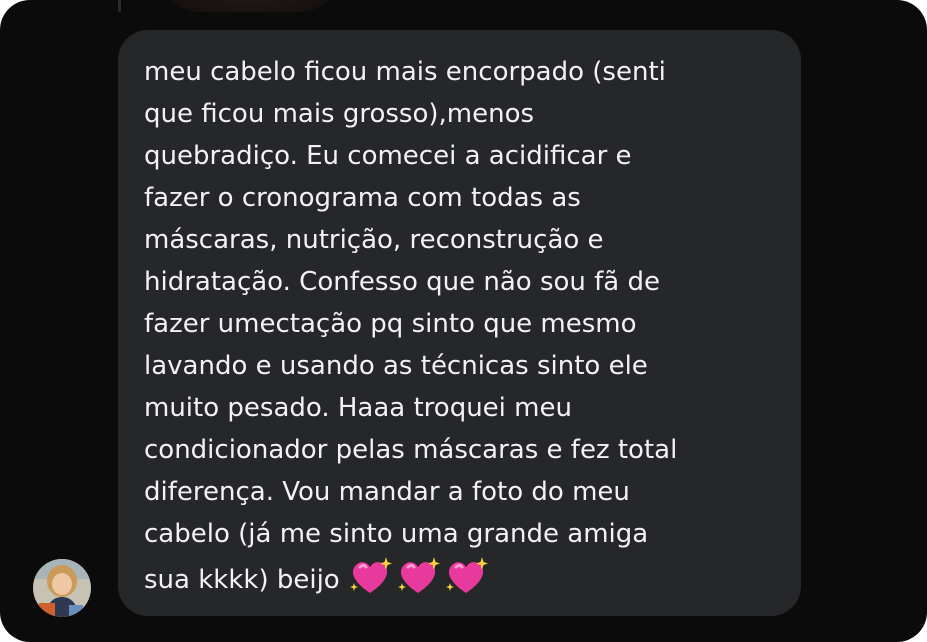  Describe the element at coordinates (250, 6) in the screenshot. I see `previous-shared-image` at that location.